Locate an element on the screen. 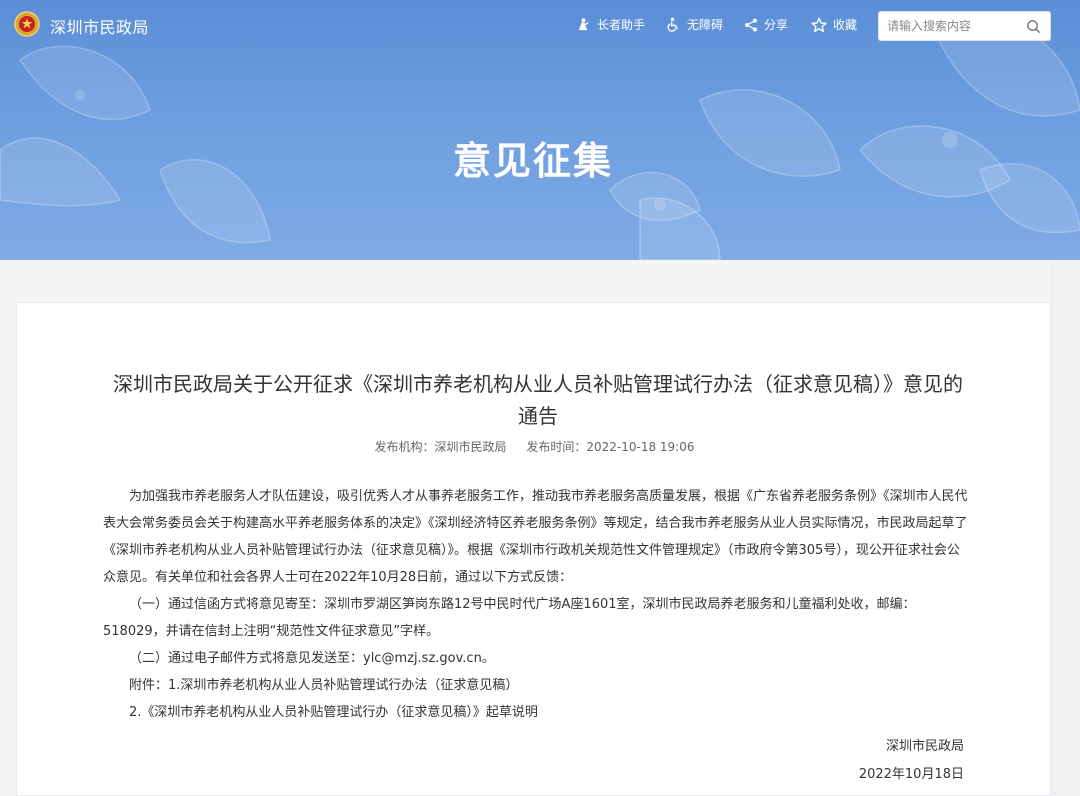 This screenshot has height=796, width=1080. share-icon is located at coordinates (751, 24).